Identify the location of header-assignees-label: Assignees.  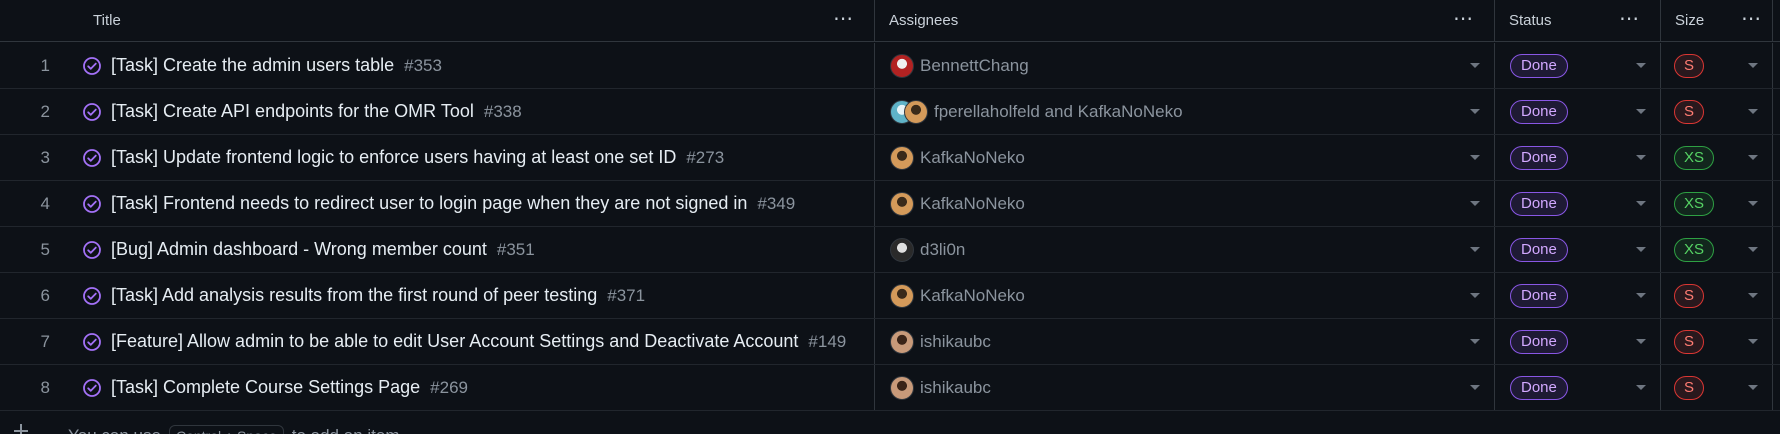
(924, 20).